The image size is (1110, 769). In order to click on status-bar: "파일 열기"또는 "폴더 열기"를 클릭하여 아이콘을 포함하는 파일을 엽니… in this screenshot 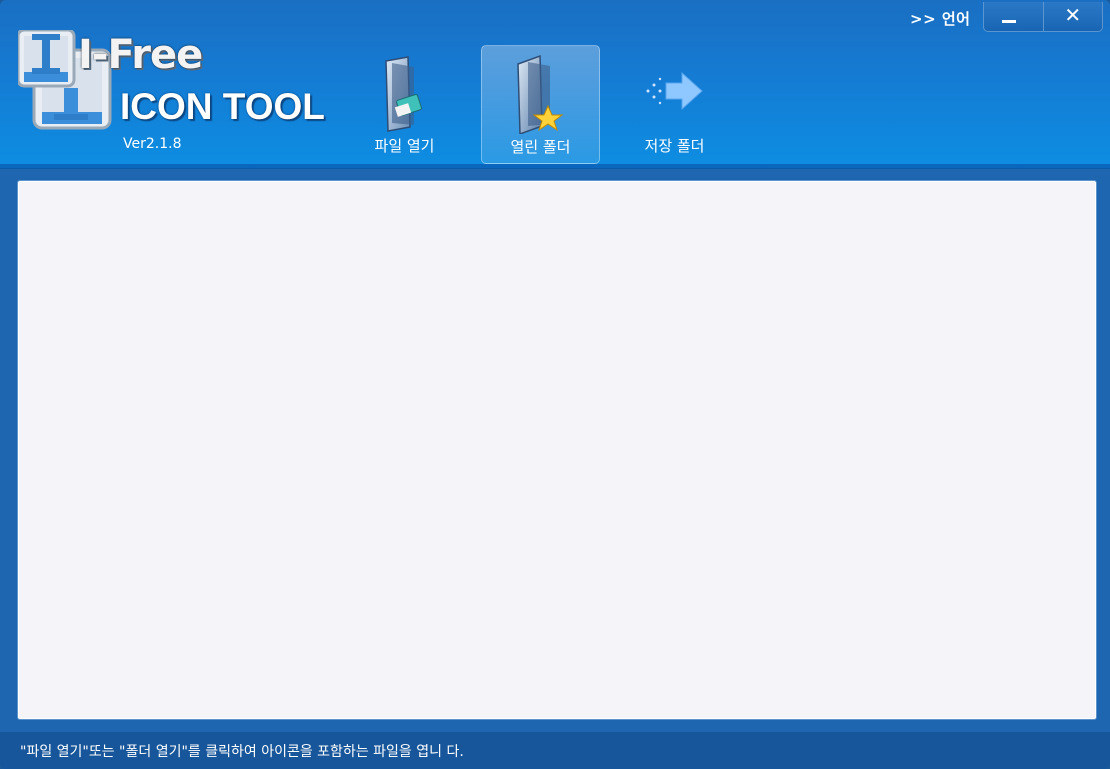, I will do `click(555, 750)`.